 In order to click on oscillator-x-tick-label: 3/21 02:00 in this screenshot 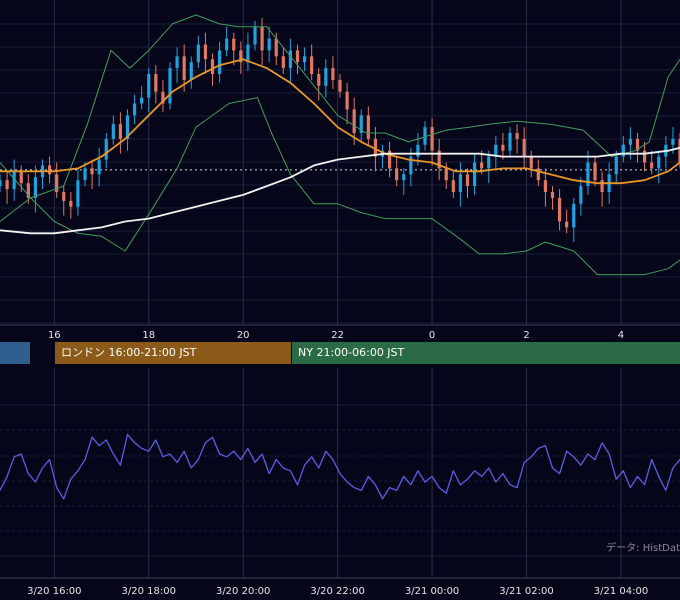, I will do `click(526, 591)`.